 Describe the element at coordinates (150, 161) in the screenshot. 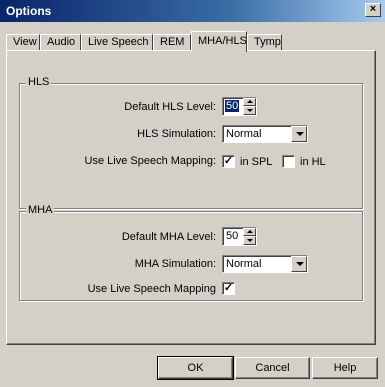

I see `hls-mapping-label: Use Live Speech Mapping:` at that location.